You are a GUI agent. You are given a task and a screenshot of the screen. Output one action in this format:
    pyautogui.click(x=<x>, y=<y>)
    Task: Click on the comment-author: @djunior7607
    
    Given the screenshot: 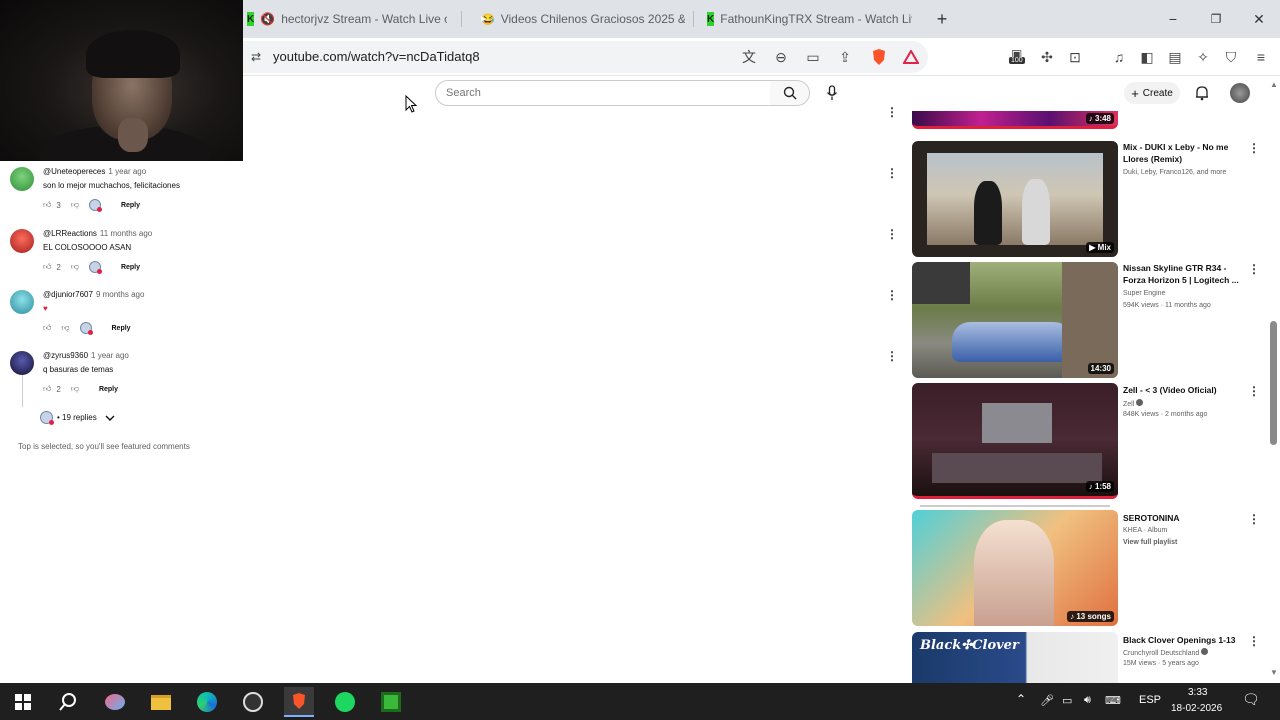 What is the action you would take?
    pyautogui.click(x=68, y=294)
    